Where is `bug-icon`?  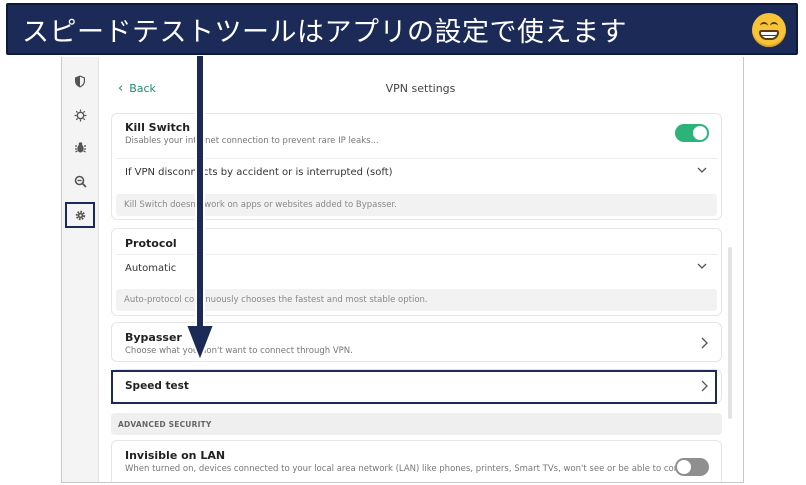
bug-icon is located at coordinates (80, 147).